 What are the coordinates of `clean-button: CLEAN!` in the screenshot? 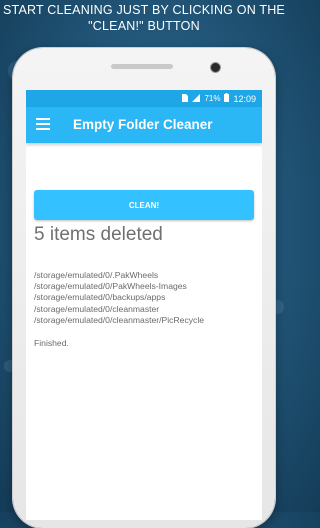 It's located at (144, 205).